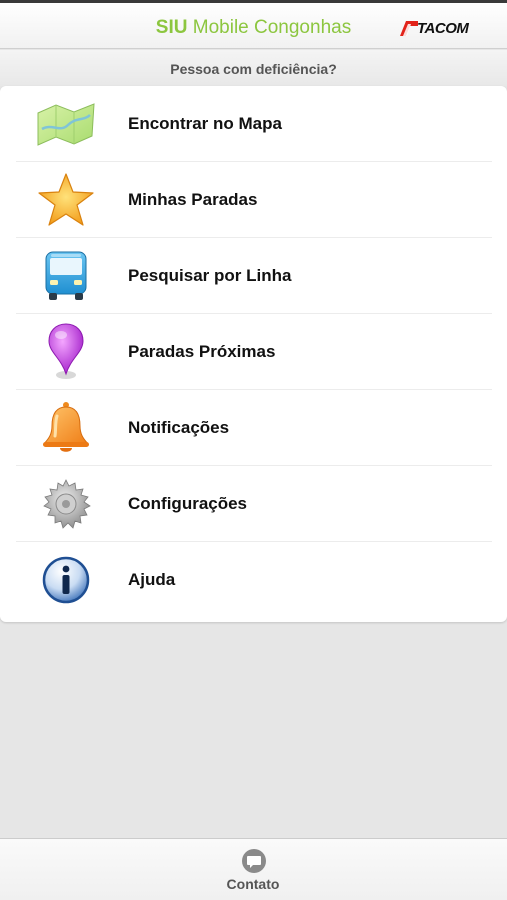 This screenshot has height=900, width=507. I want to click on menu-item-help: Ajuda, so click(254, 580).